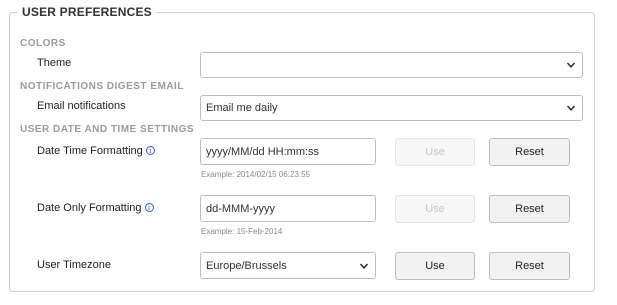 Image resolution: width=617 pixels, height=305 pixels. I want to click on date-time-format-input: yyyy/MM/dd HH:mm:ss, so click(288, 151).